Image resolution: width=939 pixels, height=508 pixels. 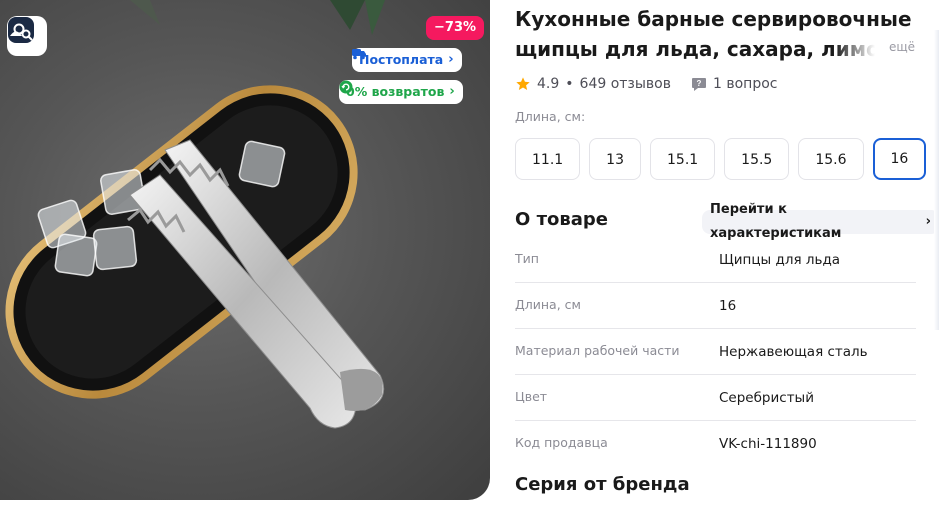 What do you see at coordinates (615, 159) in the screenshot?
I see `length-option: 13` at bounding box center [615, 159].